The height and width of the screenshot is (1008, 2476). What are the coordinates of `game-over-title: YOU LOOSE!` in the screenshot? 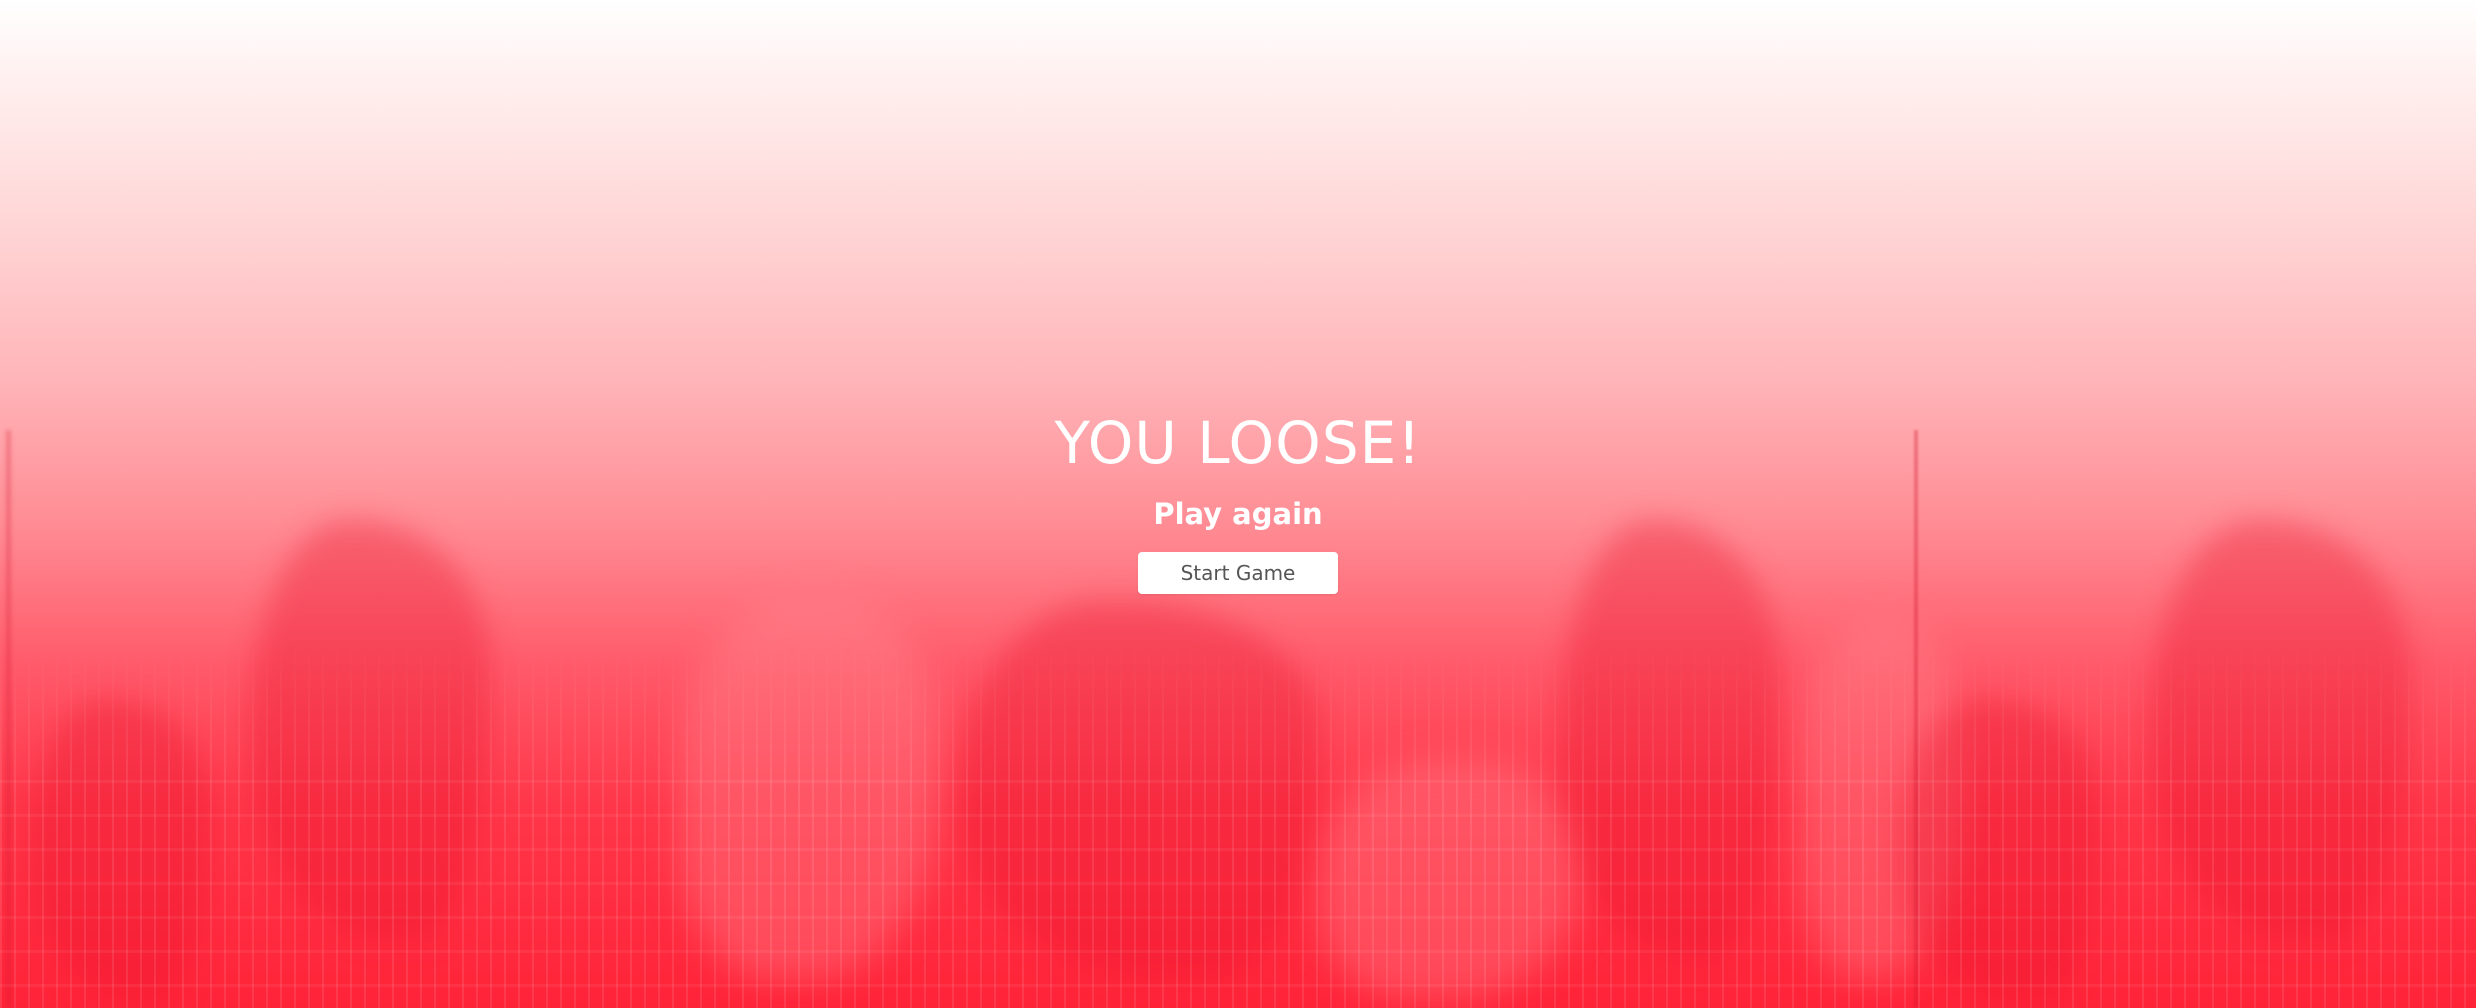 It's located at (1238, 443).